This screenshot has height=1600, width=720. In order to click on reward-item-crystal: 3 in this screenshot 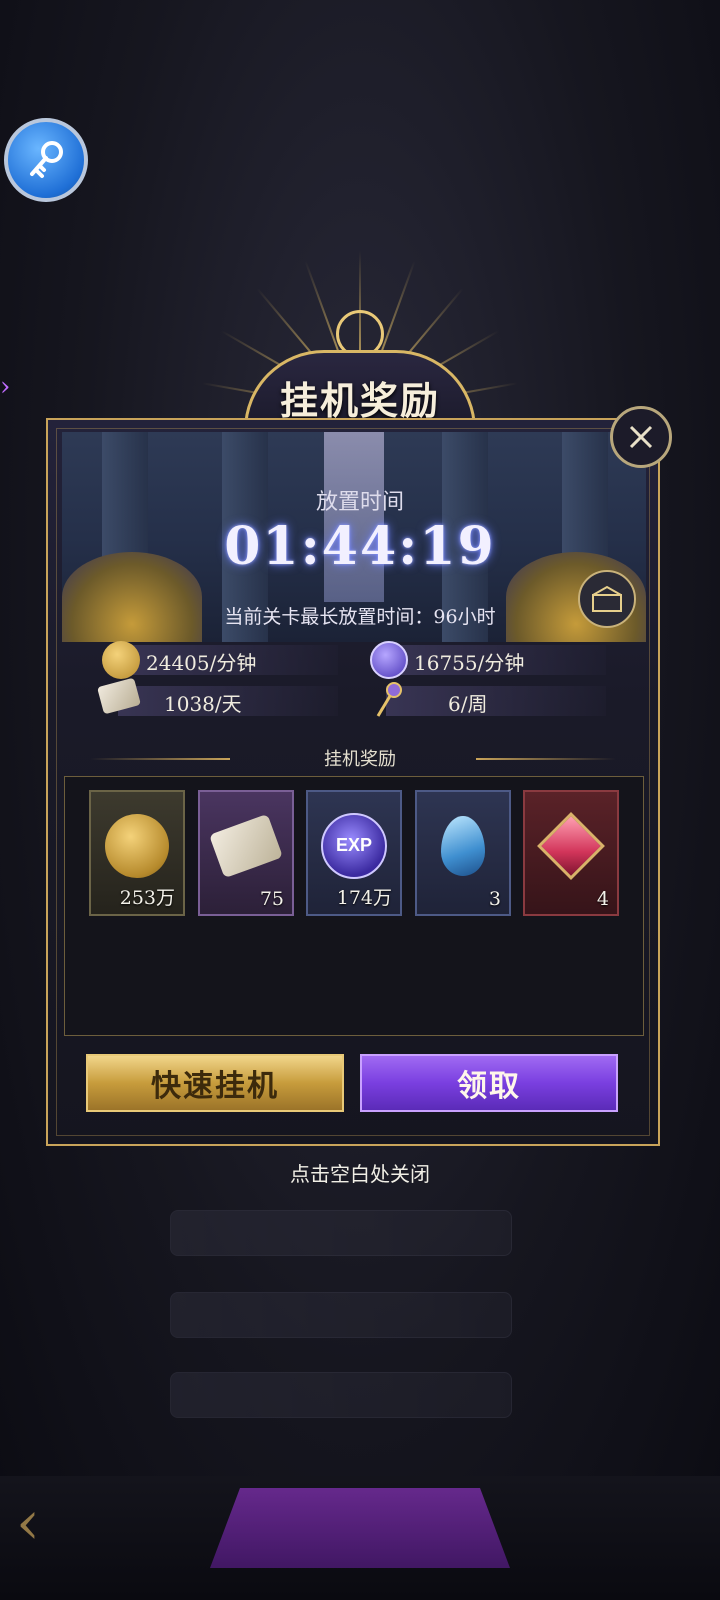, I will do `click(463, 853)`.